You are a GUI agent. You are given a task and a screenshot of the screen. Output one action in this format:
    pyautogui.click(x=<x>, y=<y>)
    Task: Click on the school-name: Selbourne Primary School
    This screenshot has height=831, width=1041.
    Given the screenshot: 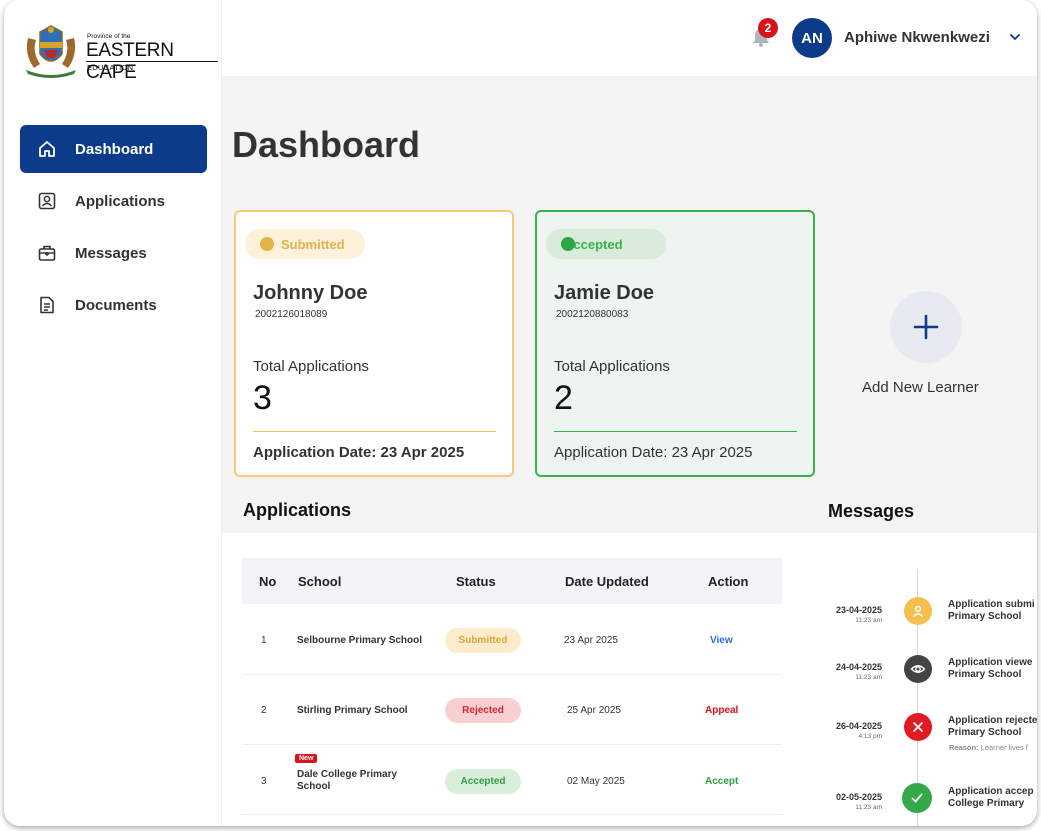 What is the action you would take?
    pyautogui.click(x=360, y=640)
    